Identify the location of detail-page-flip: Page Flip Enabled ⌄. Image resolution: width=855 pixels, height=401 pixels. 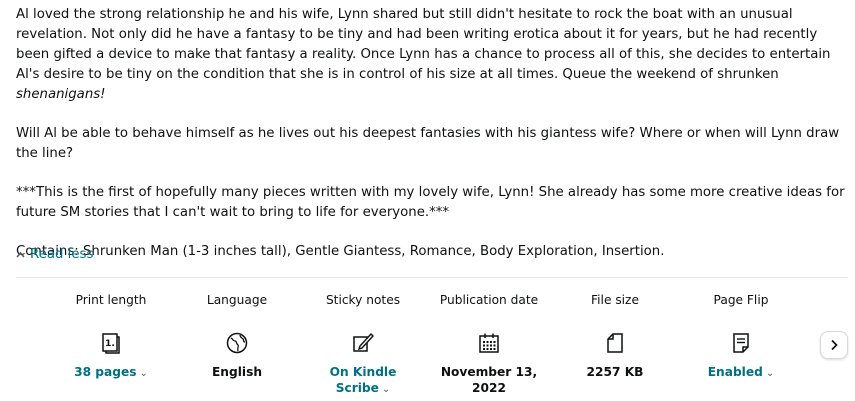
(741, 335).